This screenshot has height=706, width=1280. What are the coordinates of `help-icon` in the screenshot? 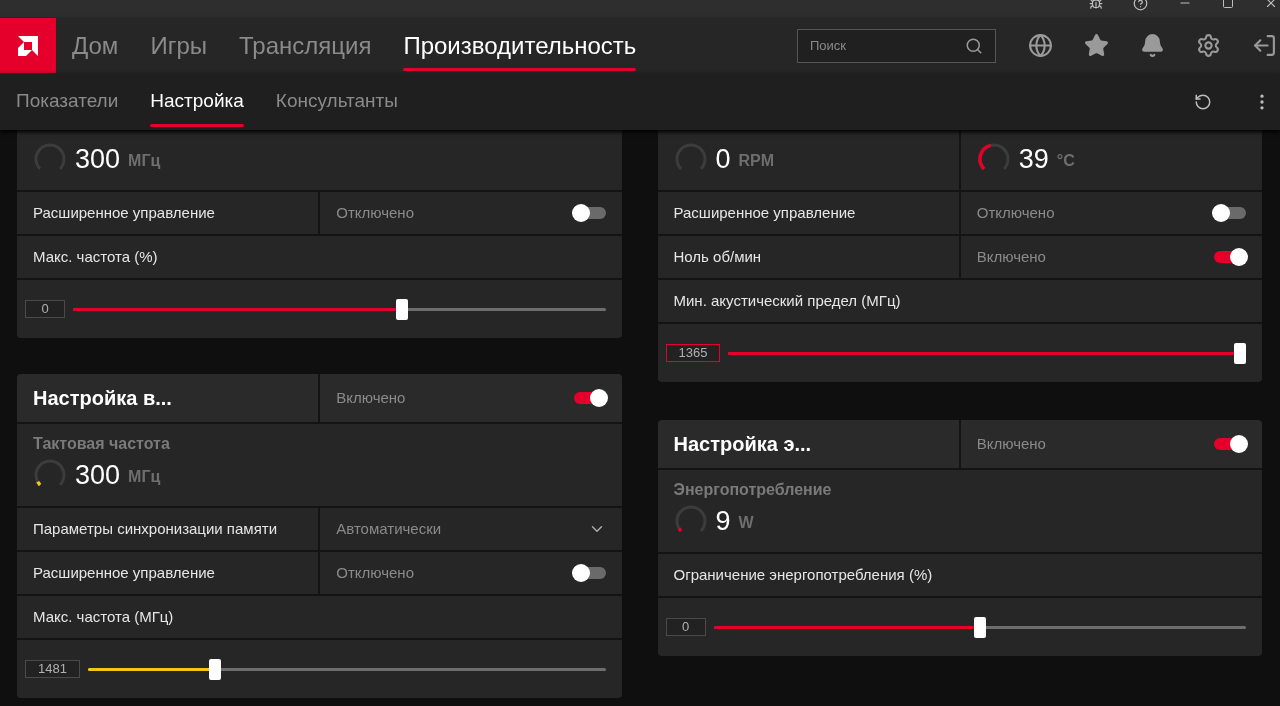 It's located at (1140, 5).